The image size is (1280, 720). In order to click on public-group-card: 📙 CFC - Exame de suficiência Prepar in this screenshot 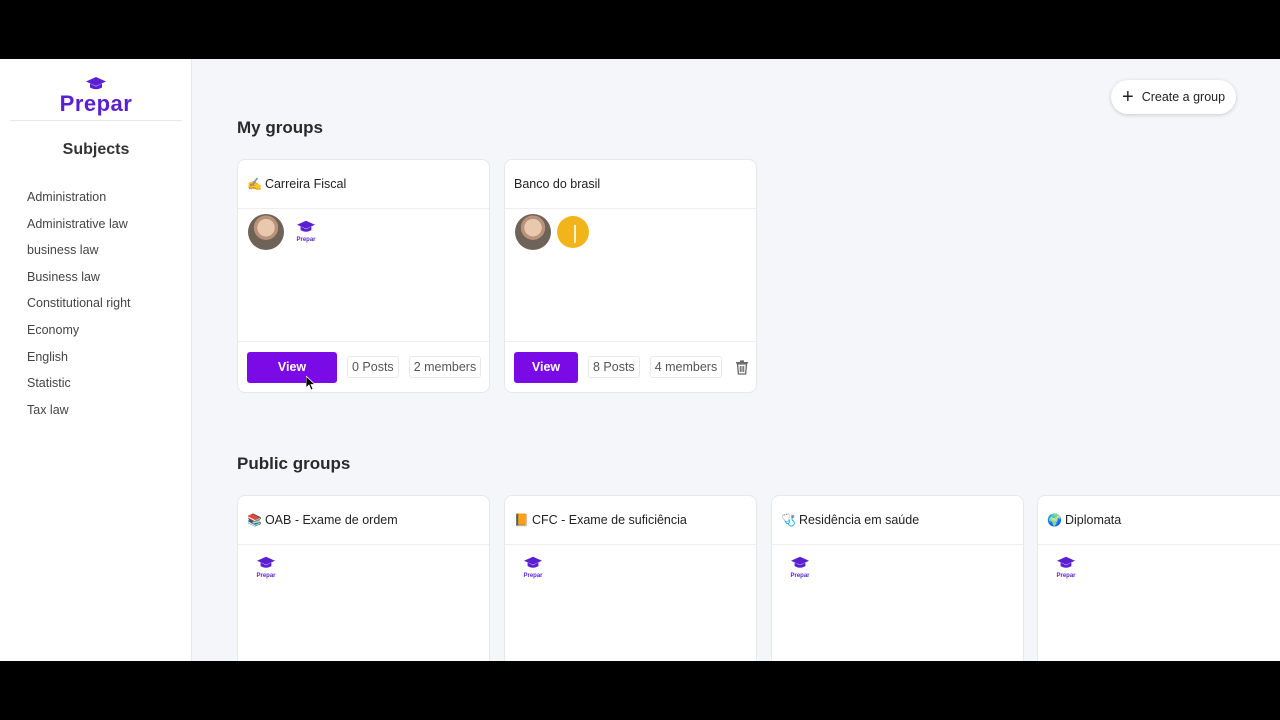, I will do `click(630, 578)`.